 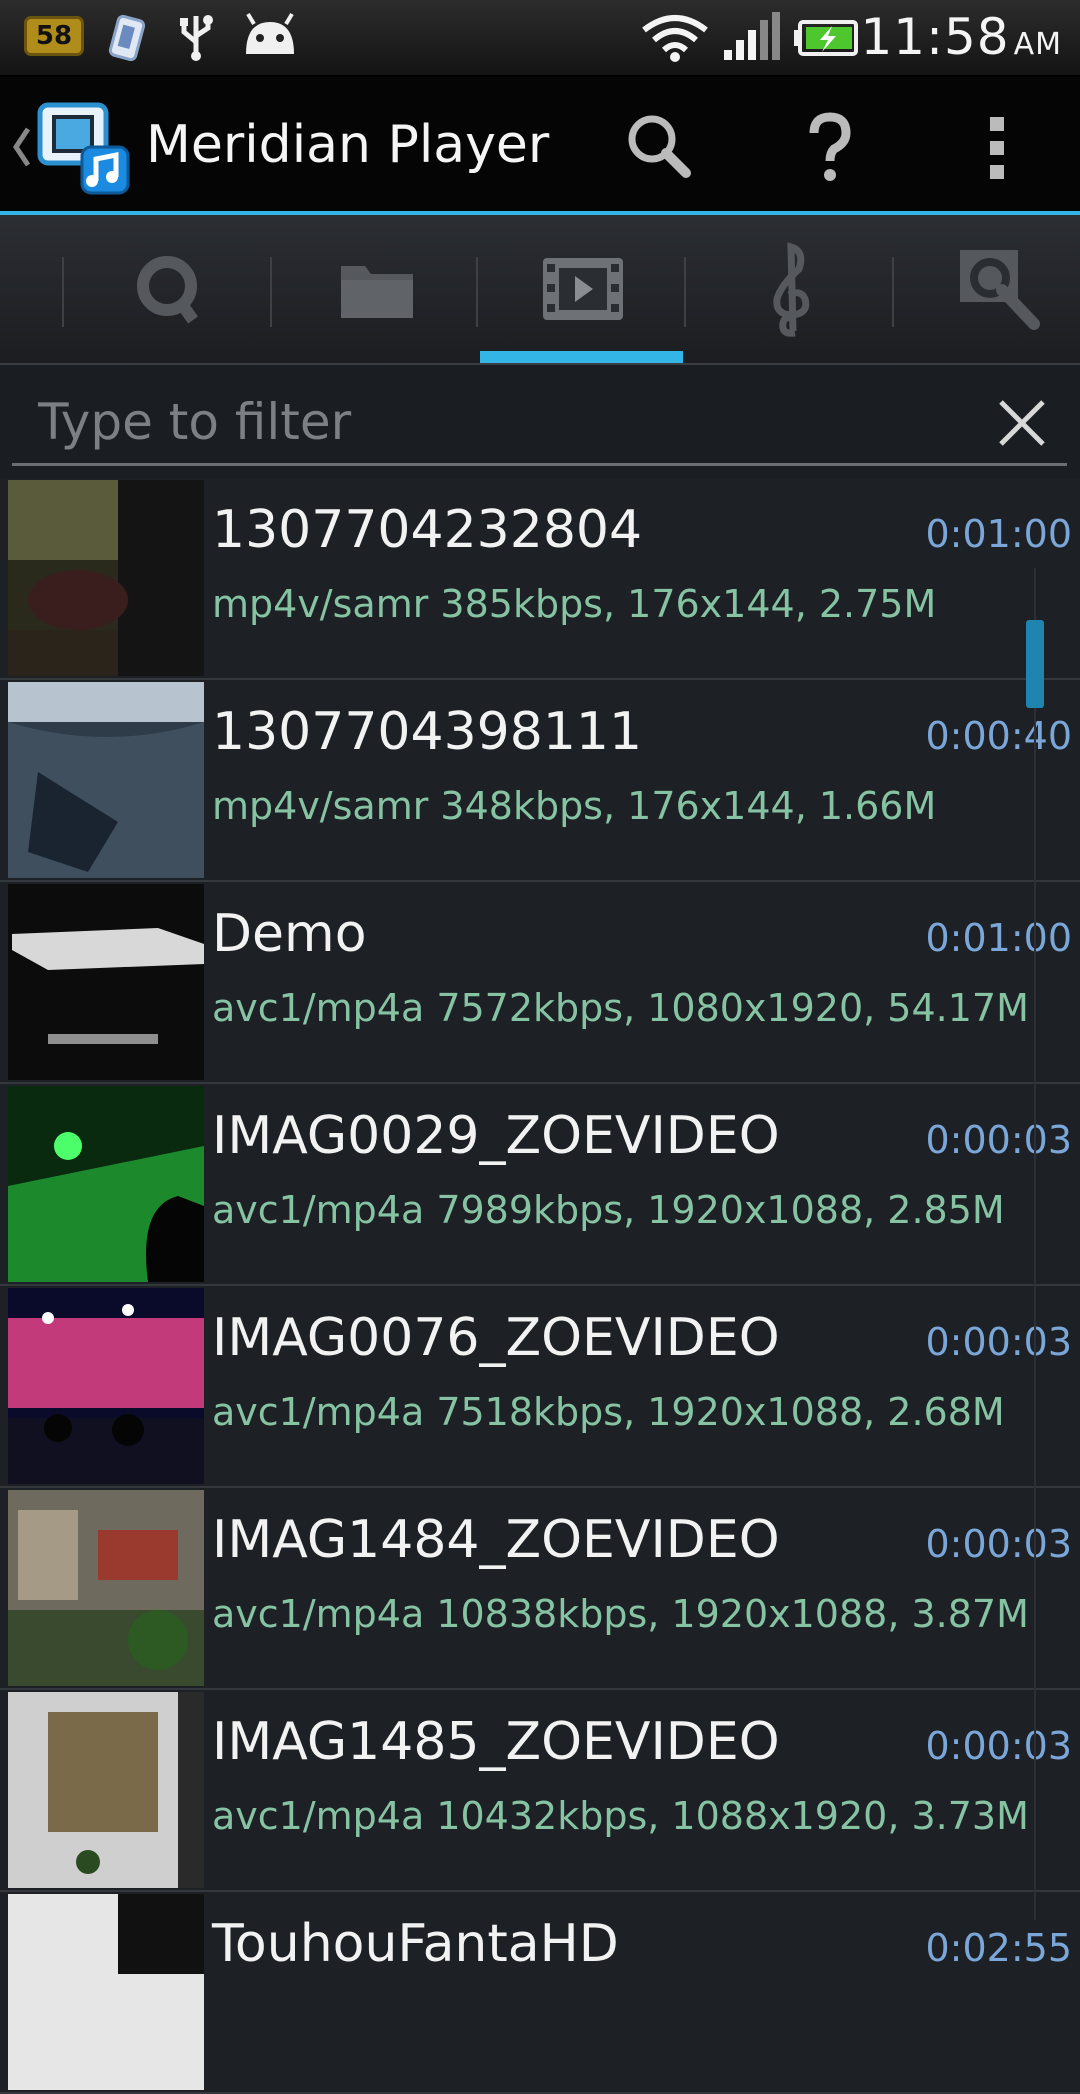 What do you see at coordinates (1035, 664) in the screenshot?
I see `scrollbar-thumb` at bounding box center [1035, 664].